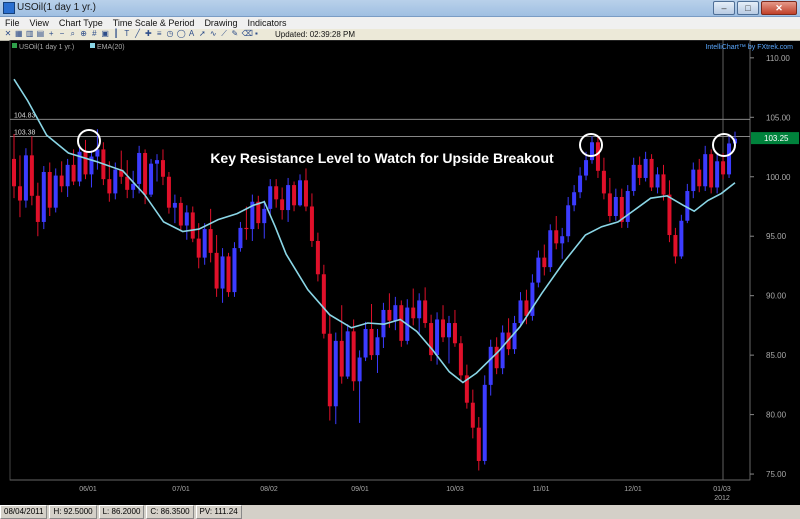 Image resolution: width=800 pixels, height=519 pixels. I want to click on maximize-button: □, so click(748, 8).